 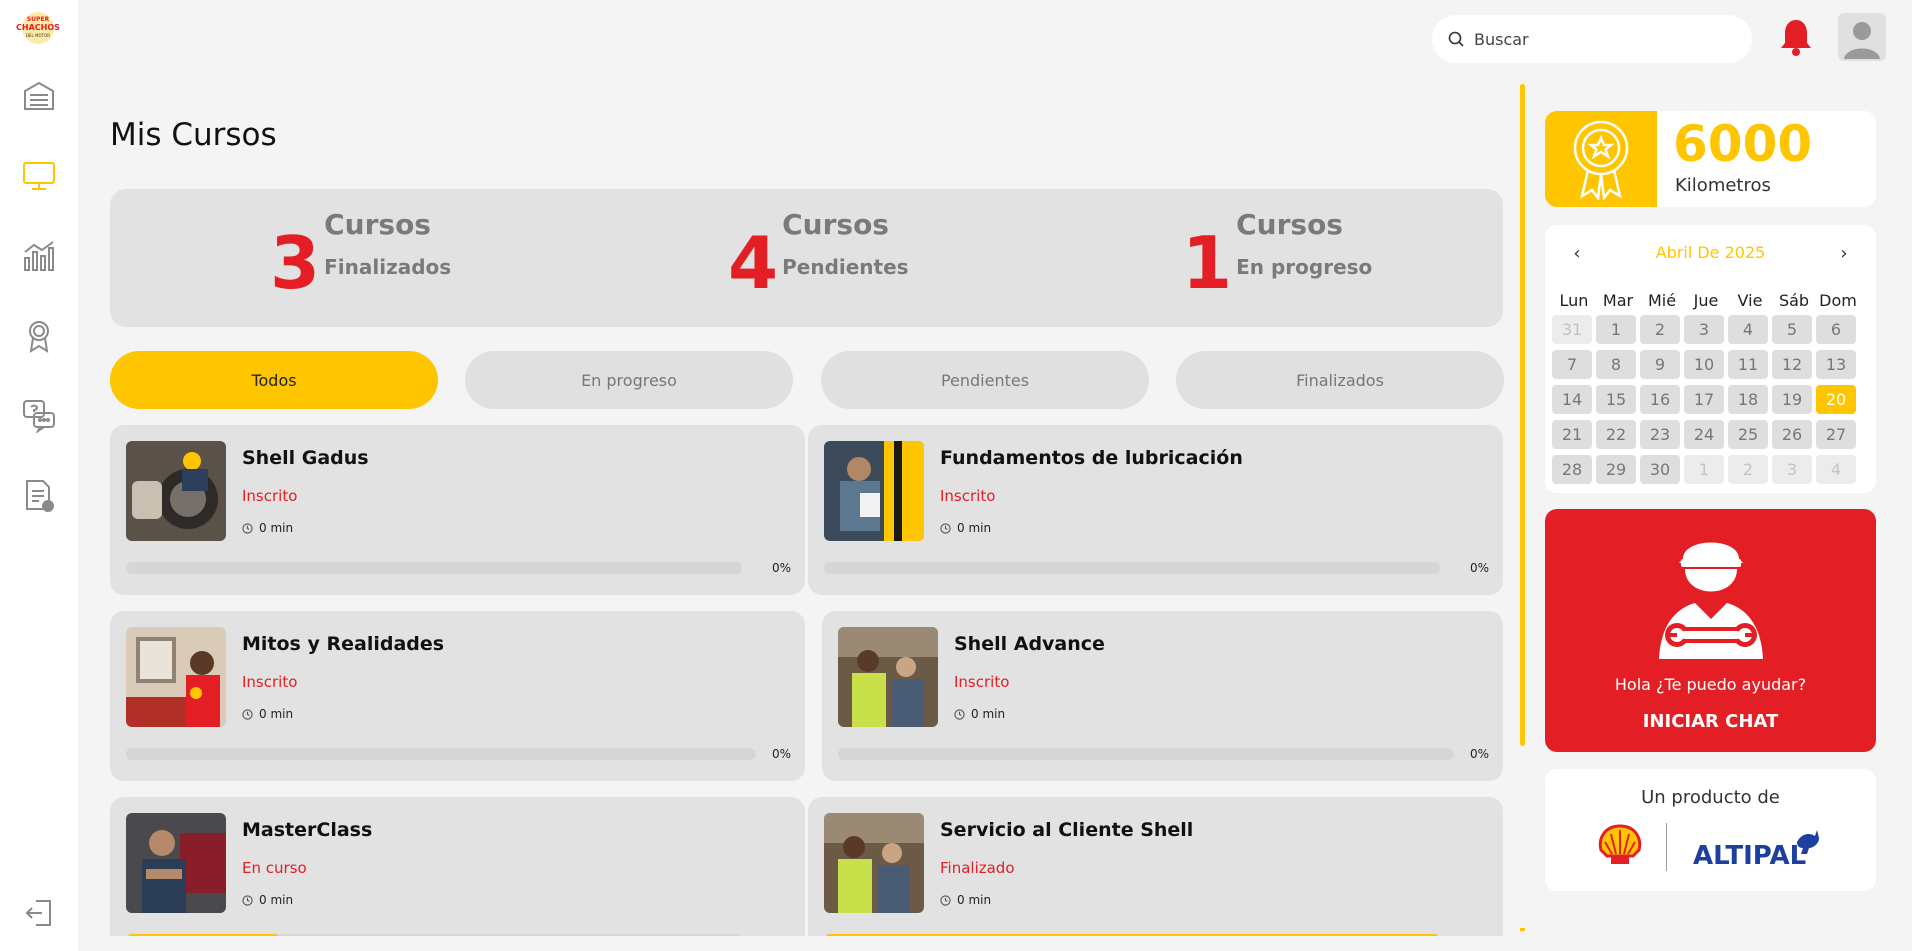 I want to click on document-icon, so click(x=40, y=496).